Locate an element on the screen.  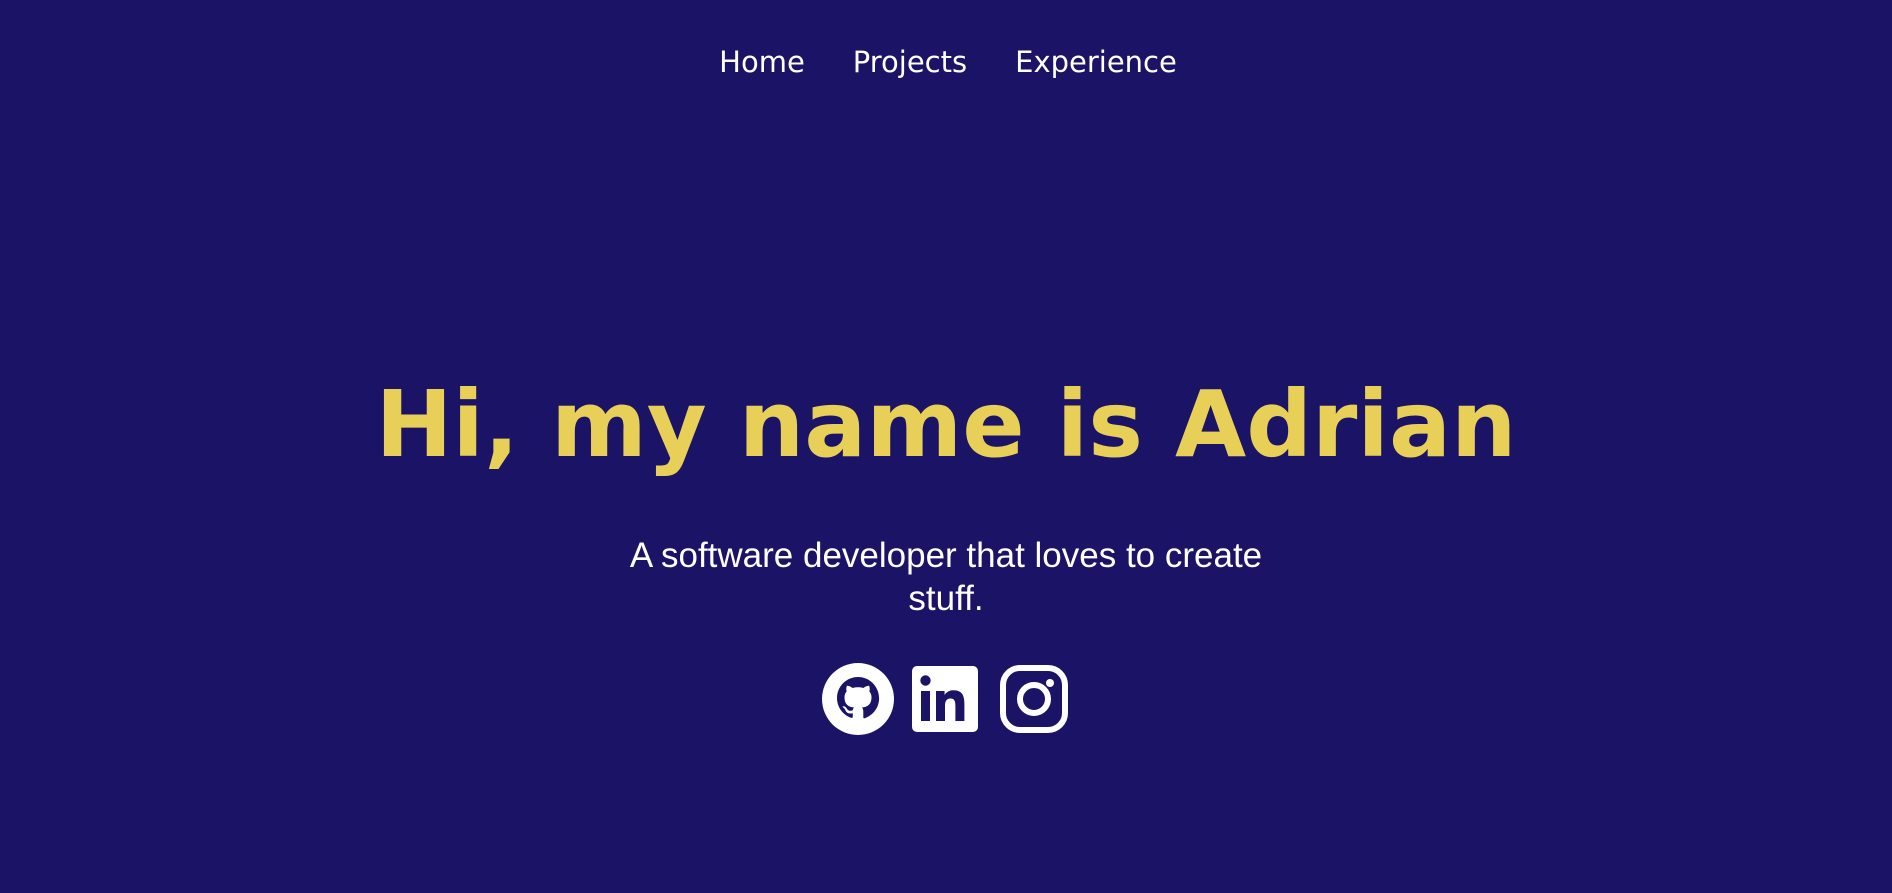
linkedin-link is located at coordinates (946, 699).